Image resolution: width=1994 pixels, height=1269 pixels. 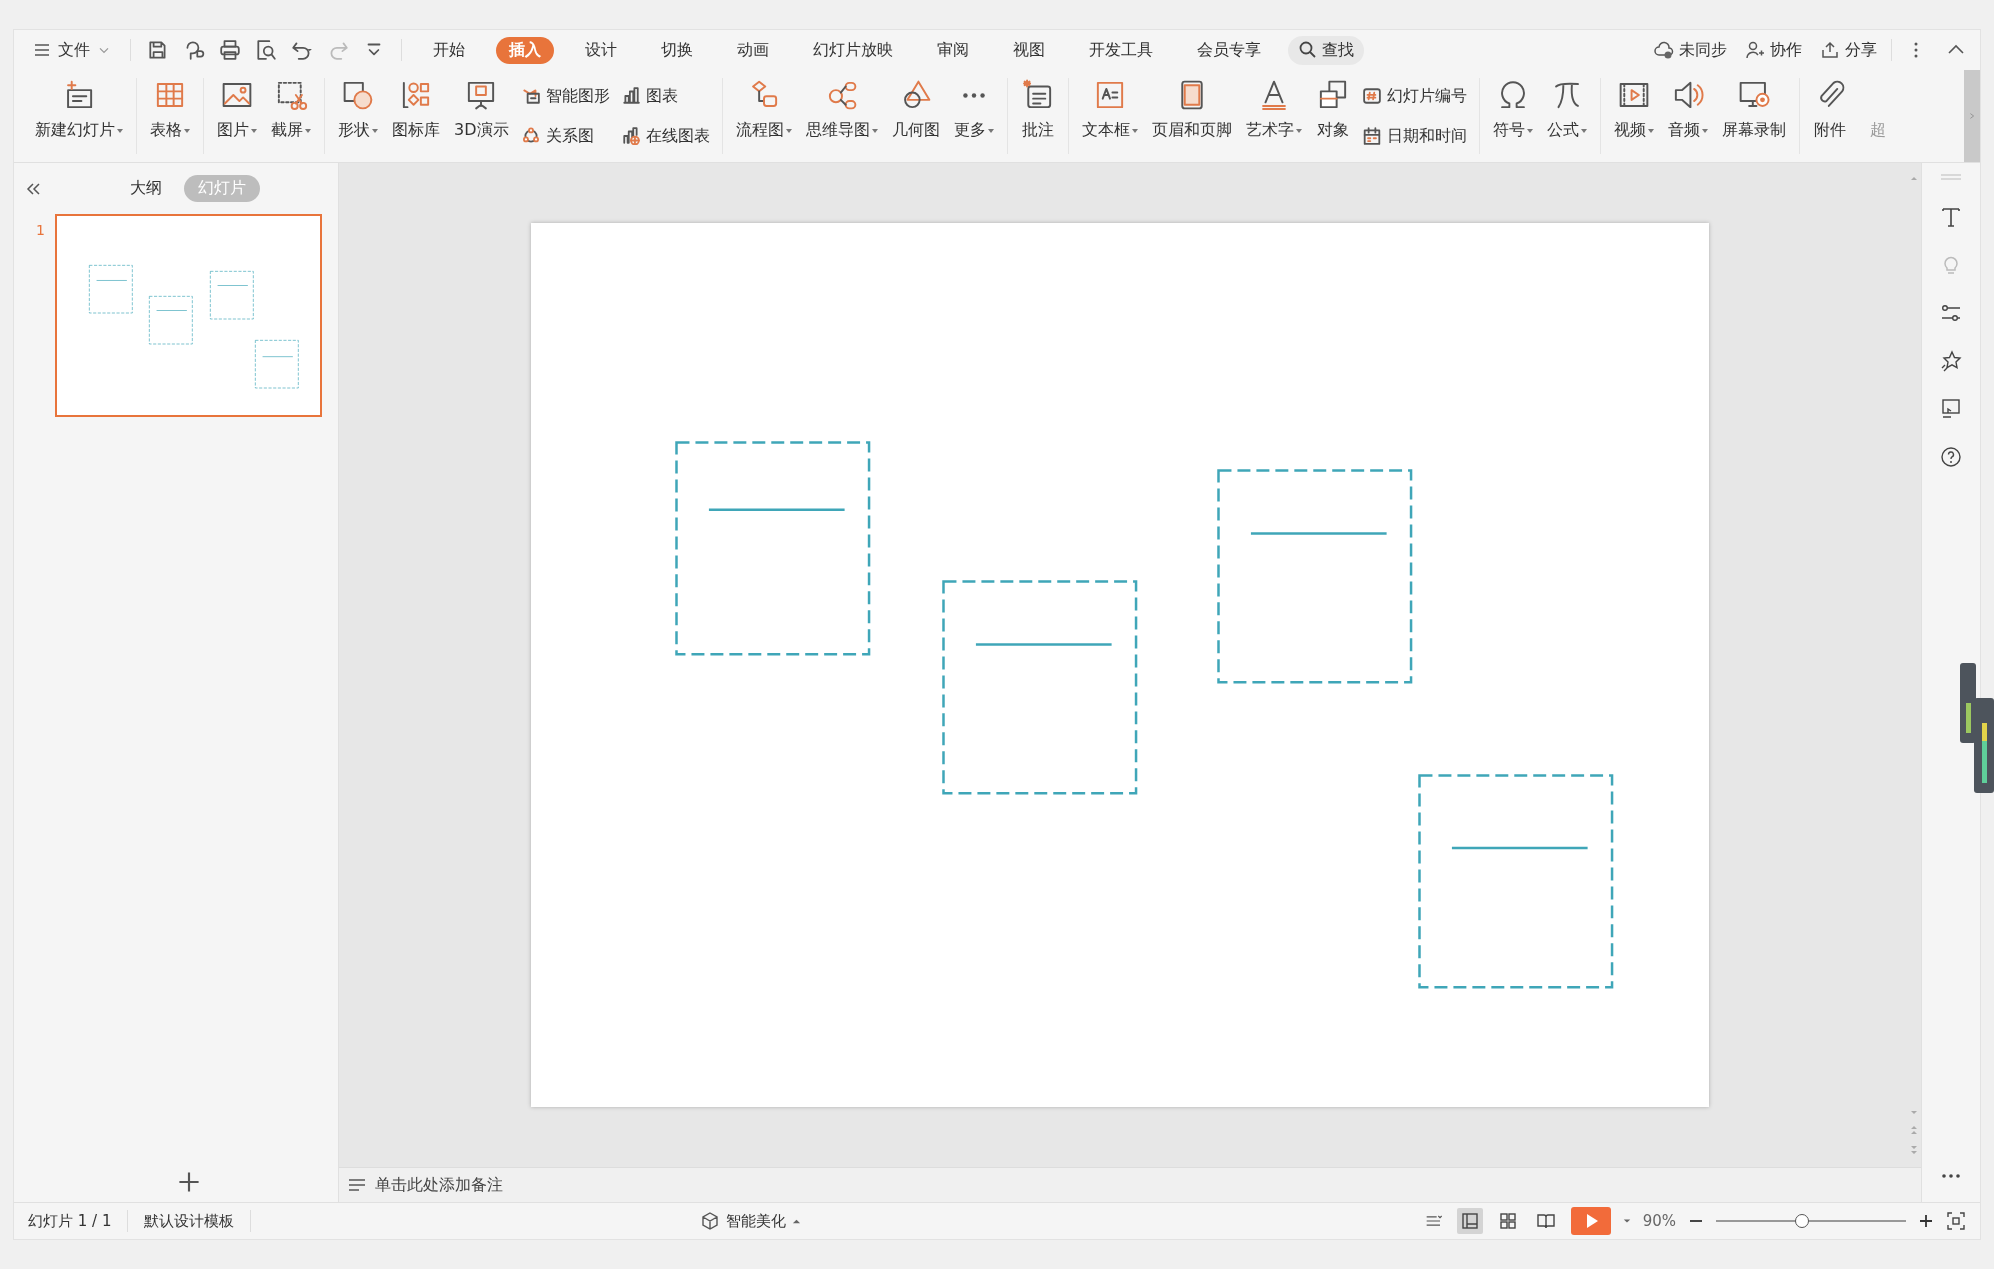 I want to click on ribbon-button: 日期和时间, so click(x=1414, y=136).